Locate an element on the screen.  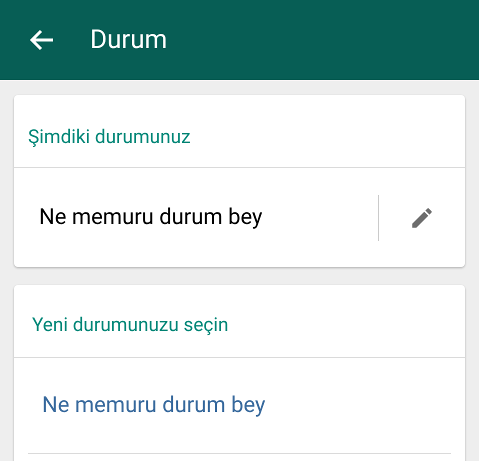
section-heading: Yeni durumunuzu seçin is located at coordinates (130, 325).